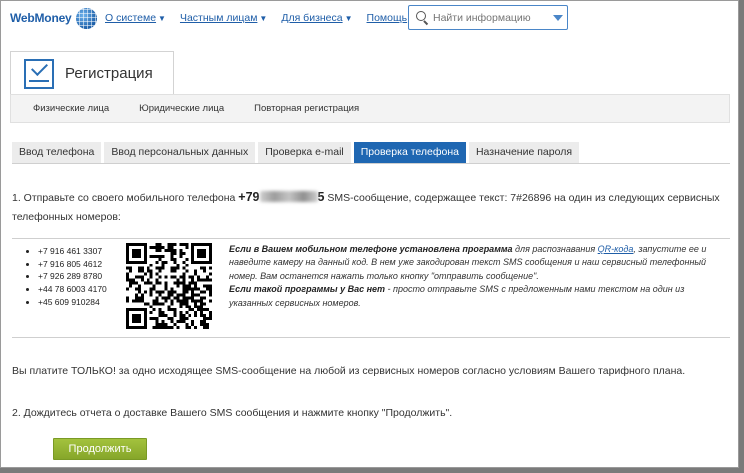 This screenshot has height=473, width=744. Describe the element at coordinates (616, 249) in the screenshot. I see `qr-code-link: QR-кода` at that location.